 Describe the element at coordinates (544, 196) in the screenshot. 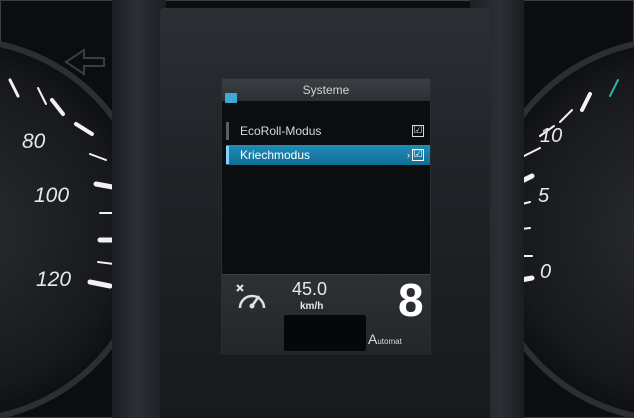

I see `gauge-label: 5` at that location.